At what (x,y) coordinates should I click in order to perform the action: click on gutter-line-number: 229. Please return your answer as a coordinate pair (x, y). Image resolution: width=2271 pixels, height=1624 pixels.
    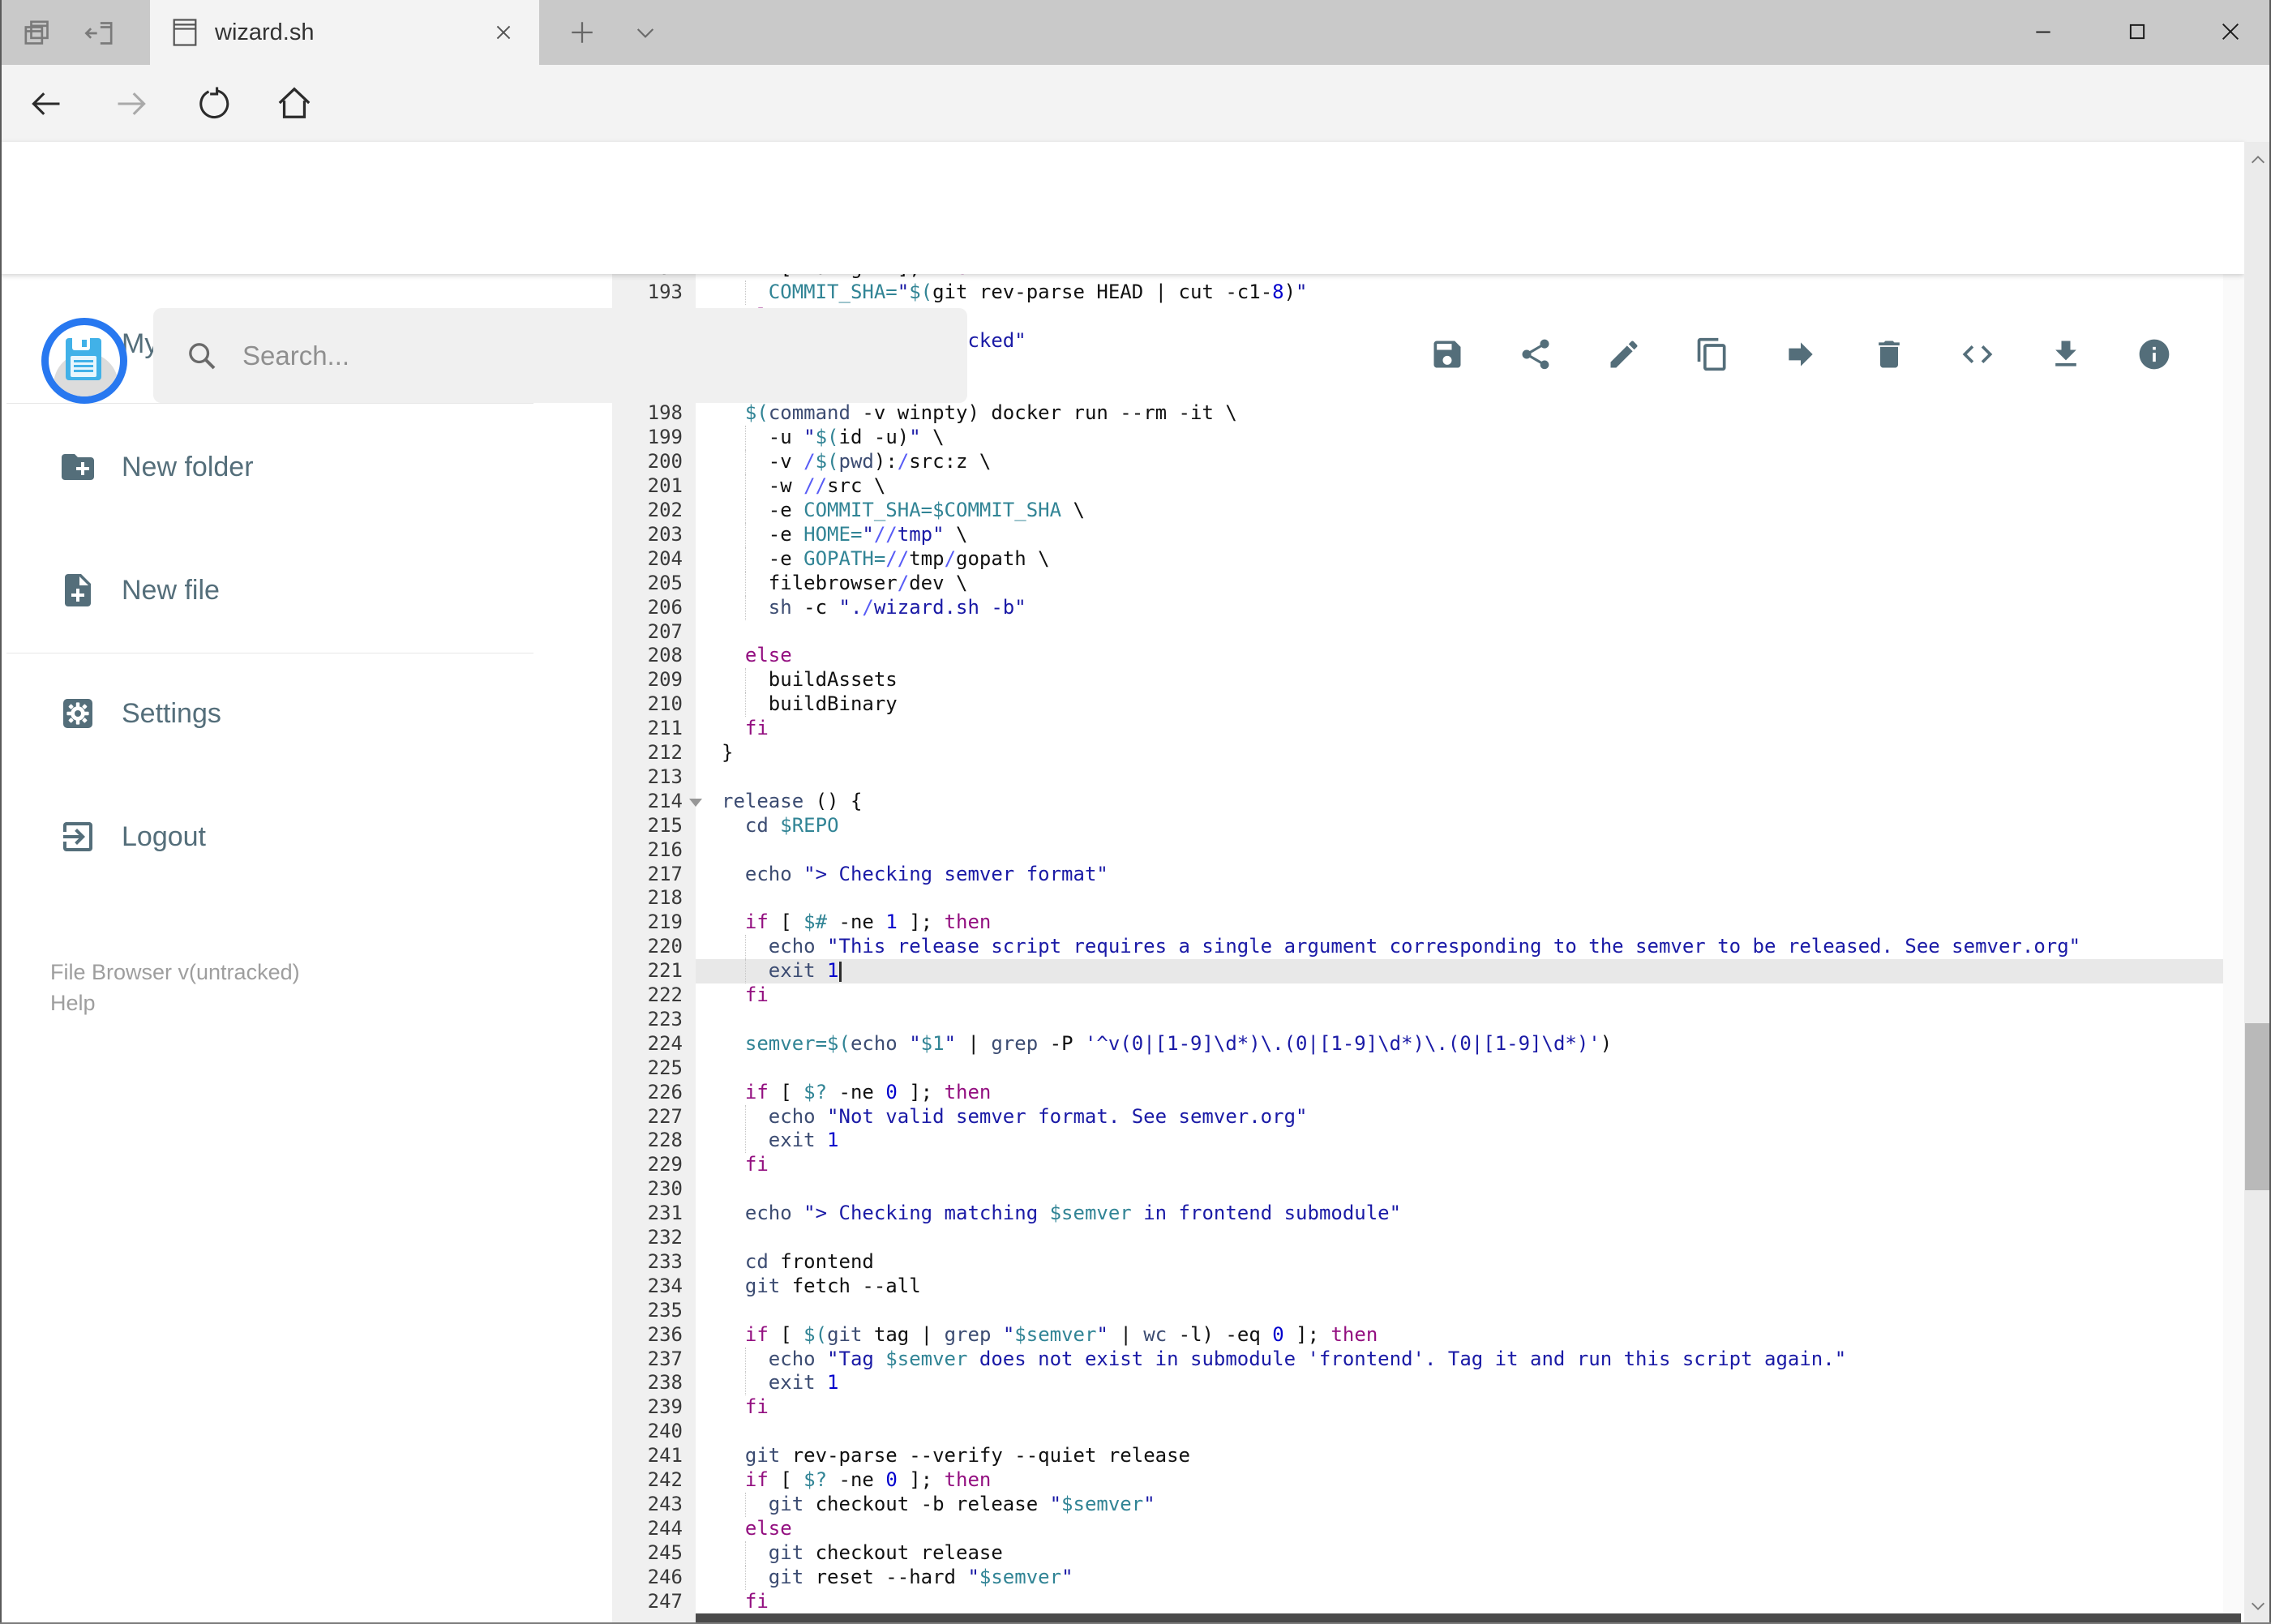
    Looking at the image, I should click on (647, 1165).